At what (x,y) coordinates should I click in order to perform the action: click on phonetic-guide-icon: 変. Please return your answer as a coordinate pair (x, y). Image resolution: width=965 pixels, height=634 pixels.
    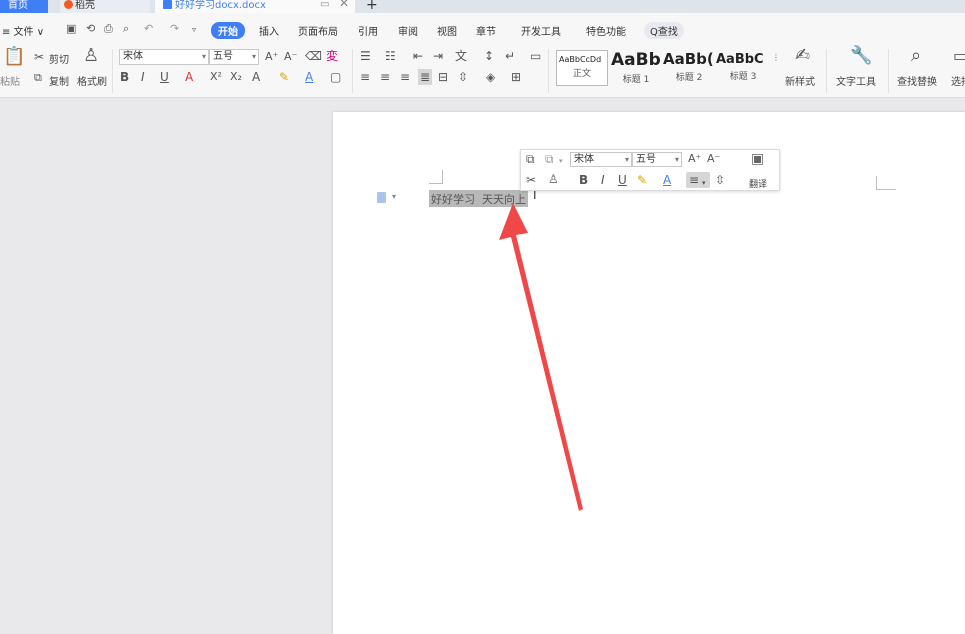
    Looking at the image, I should click on (332, 56).